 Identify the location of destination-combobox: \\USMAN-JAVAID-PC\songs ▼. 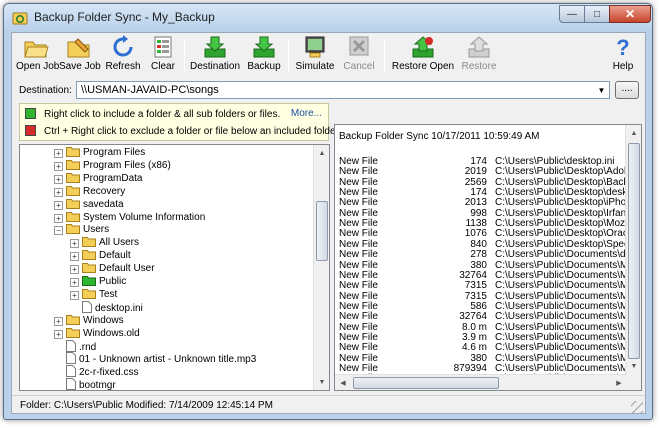
(343, 90).